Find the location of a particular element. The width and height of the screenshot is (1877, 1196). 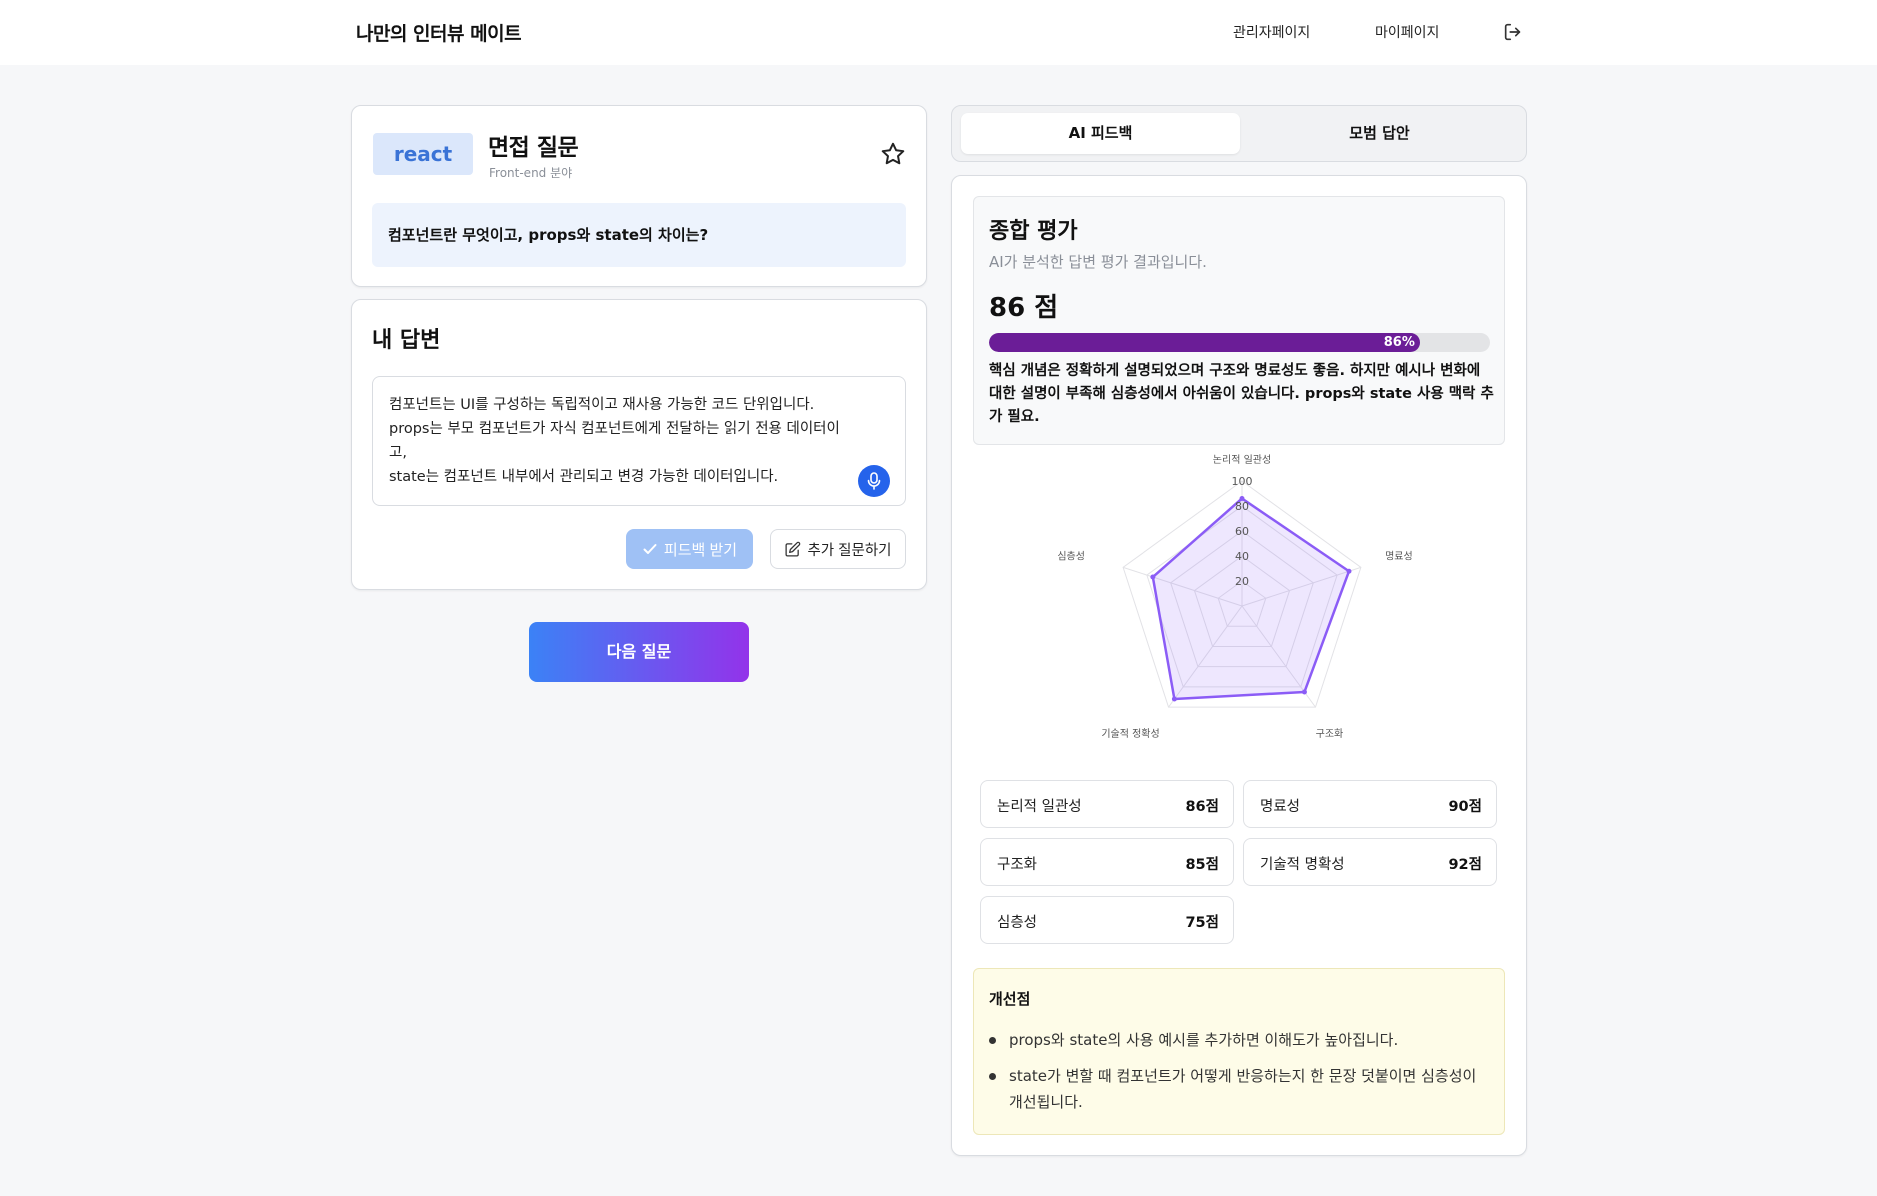

tab-model-answer: 모범 답안 is located at coordinates (1379, 133).